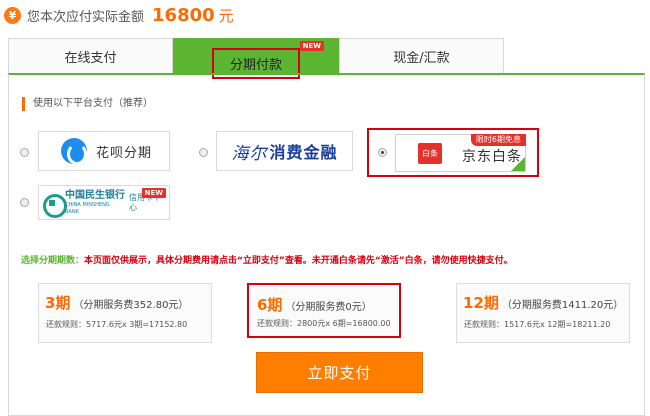 This screenshot has width=650, height=416. Describe the element at coordinates (53, 261) in the screenshot. I see `notice-label: 选择分期期数：` at that location.